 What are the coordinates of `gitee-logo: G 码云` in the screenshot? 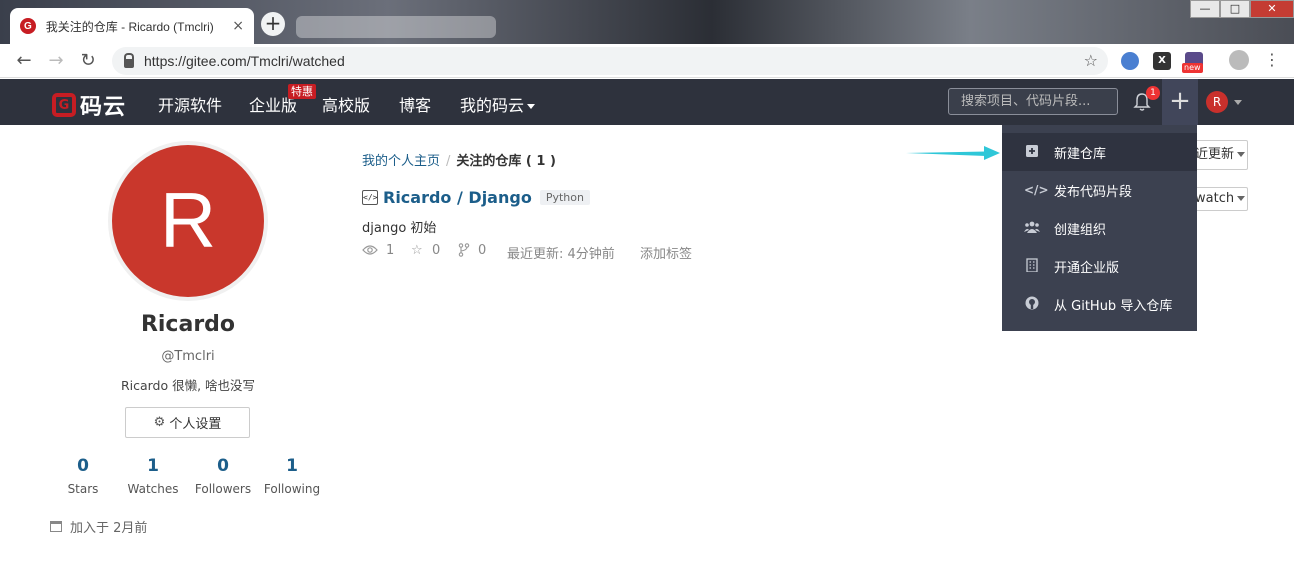 It's located at (89, 105).